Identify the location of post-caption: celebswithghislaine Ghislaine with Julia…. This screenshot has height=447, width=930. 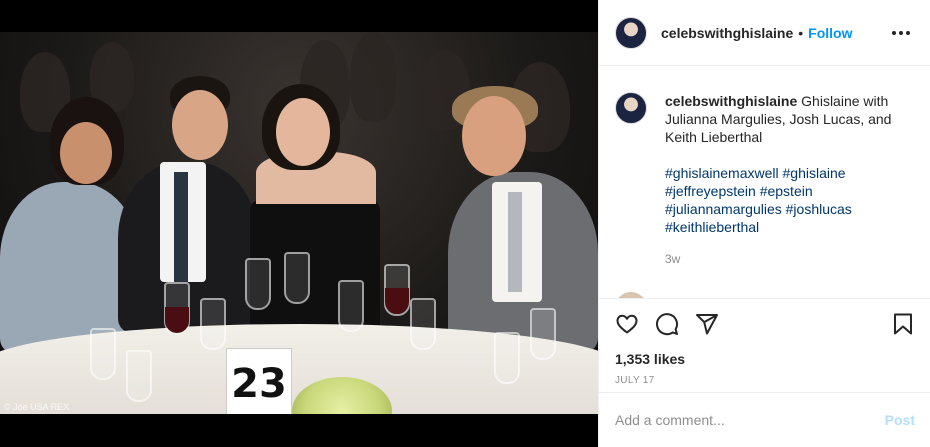
(765, 180).